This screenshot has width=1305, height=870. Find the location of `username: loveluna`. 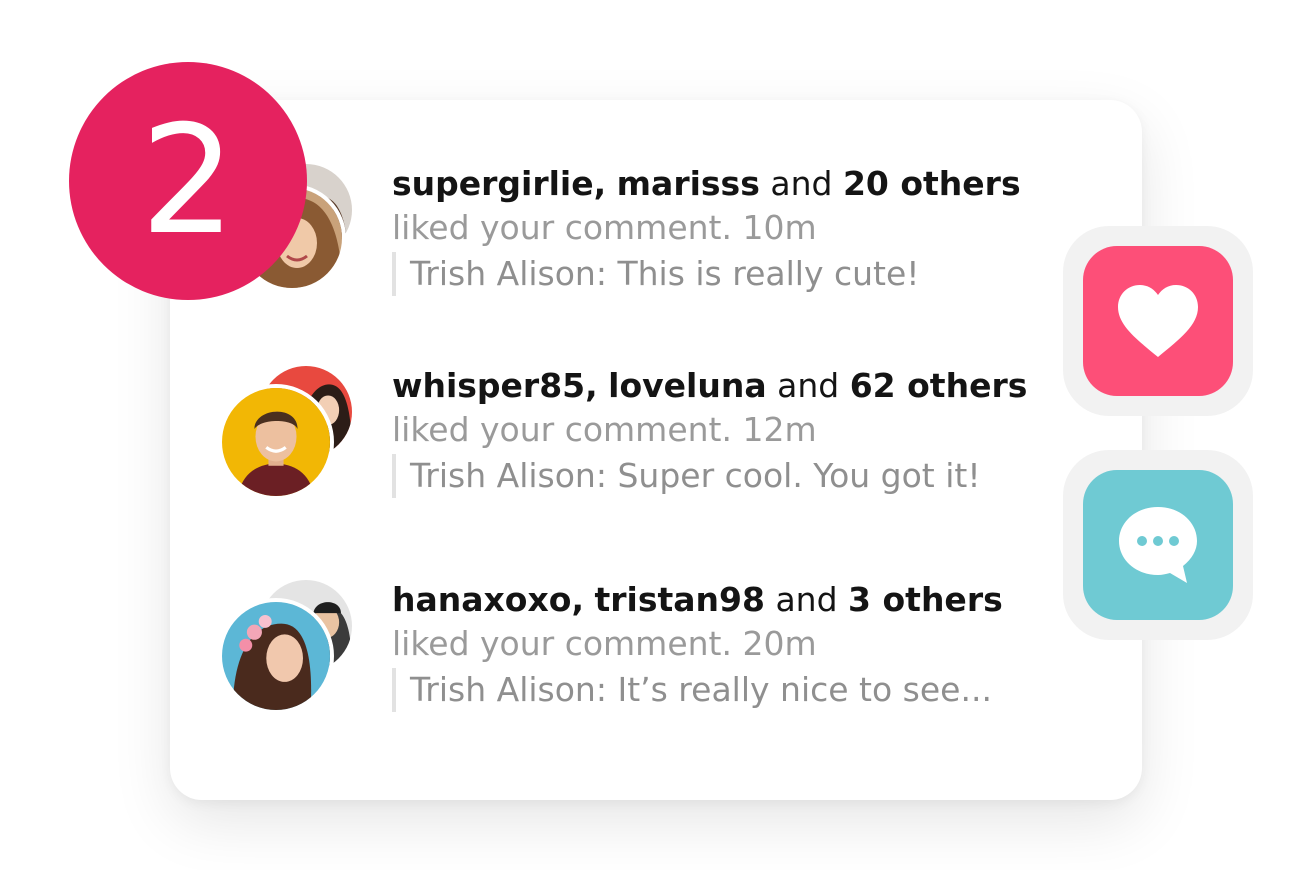

username: loveluna is located at coordinates (687, 385).